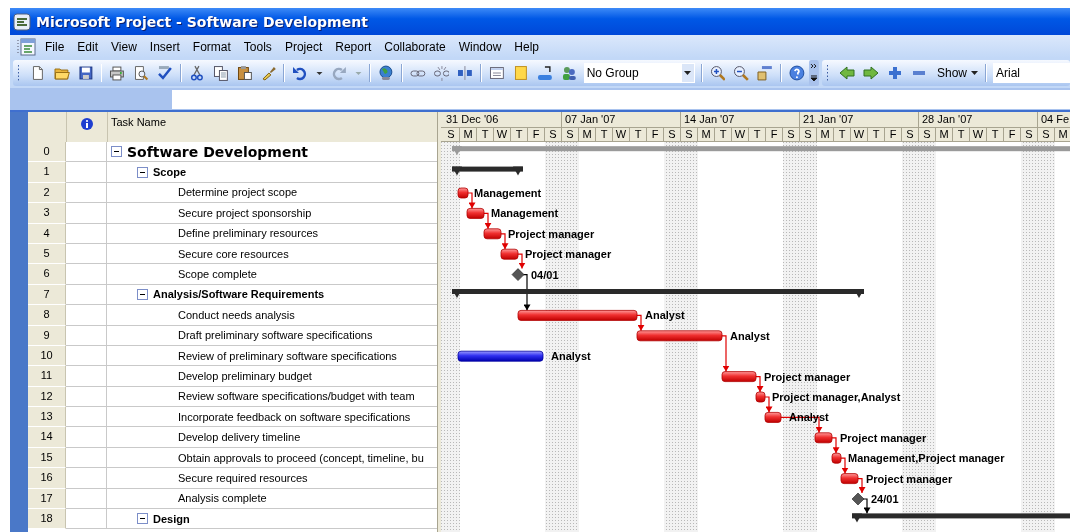  What do you see at coordinates (47, 417) in the screenshot?
I see `row-number: 13` at bounding box center [47, 417].